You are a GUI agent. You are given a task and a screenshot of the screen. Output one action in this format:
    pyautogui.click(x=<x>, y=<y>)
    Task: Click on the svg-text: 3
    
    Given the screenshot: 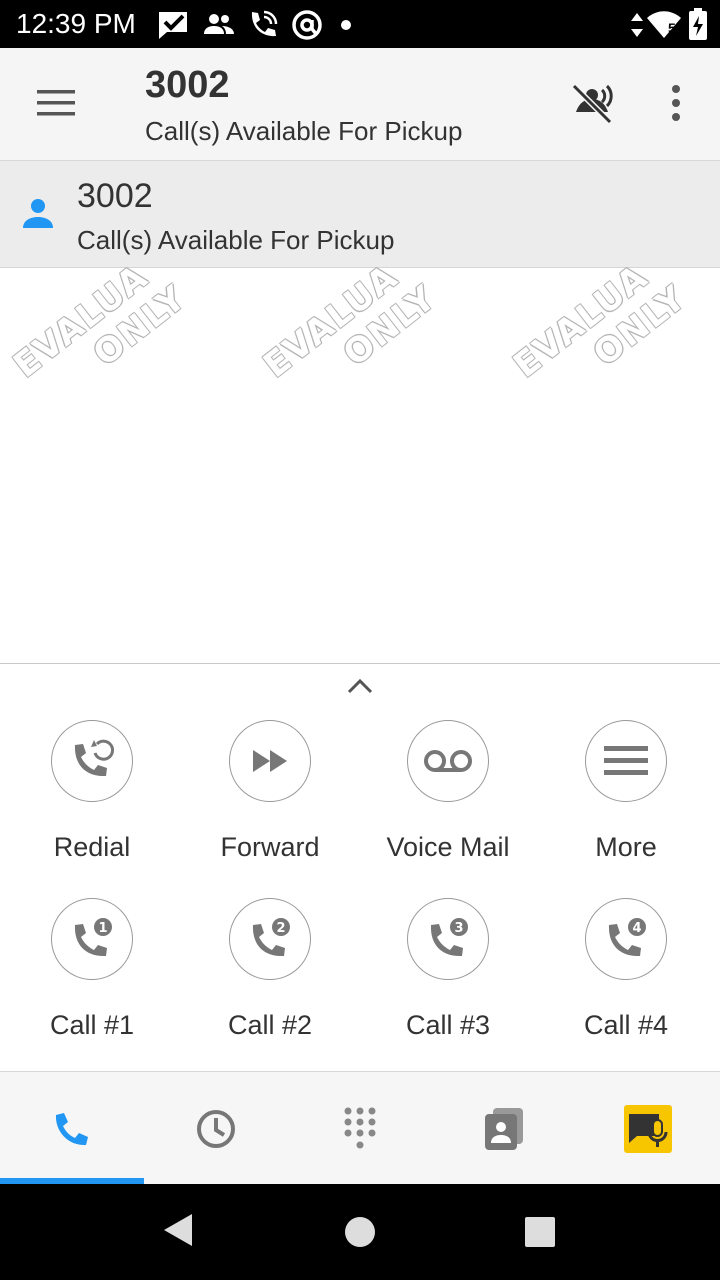 What is the action you would take?
    pyautogui.click(x=458, y=928)
    